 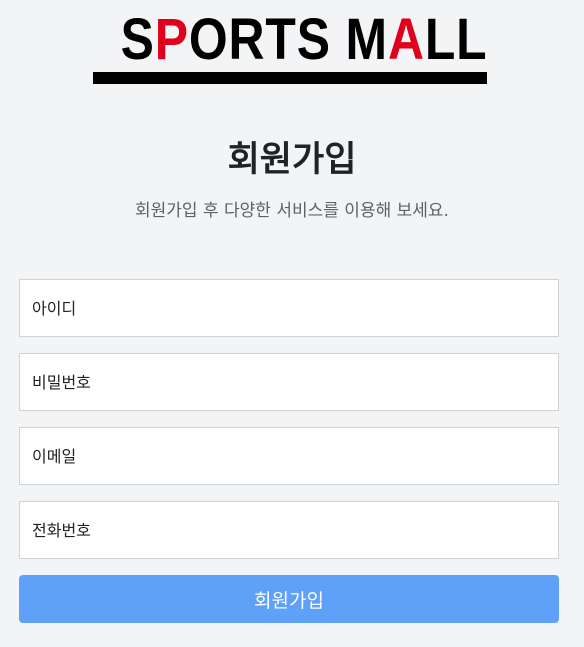 I want to click on sports-mall-logo: SPORTS MALL, so click(x=290, y=47).